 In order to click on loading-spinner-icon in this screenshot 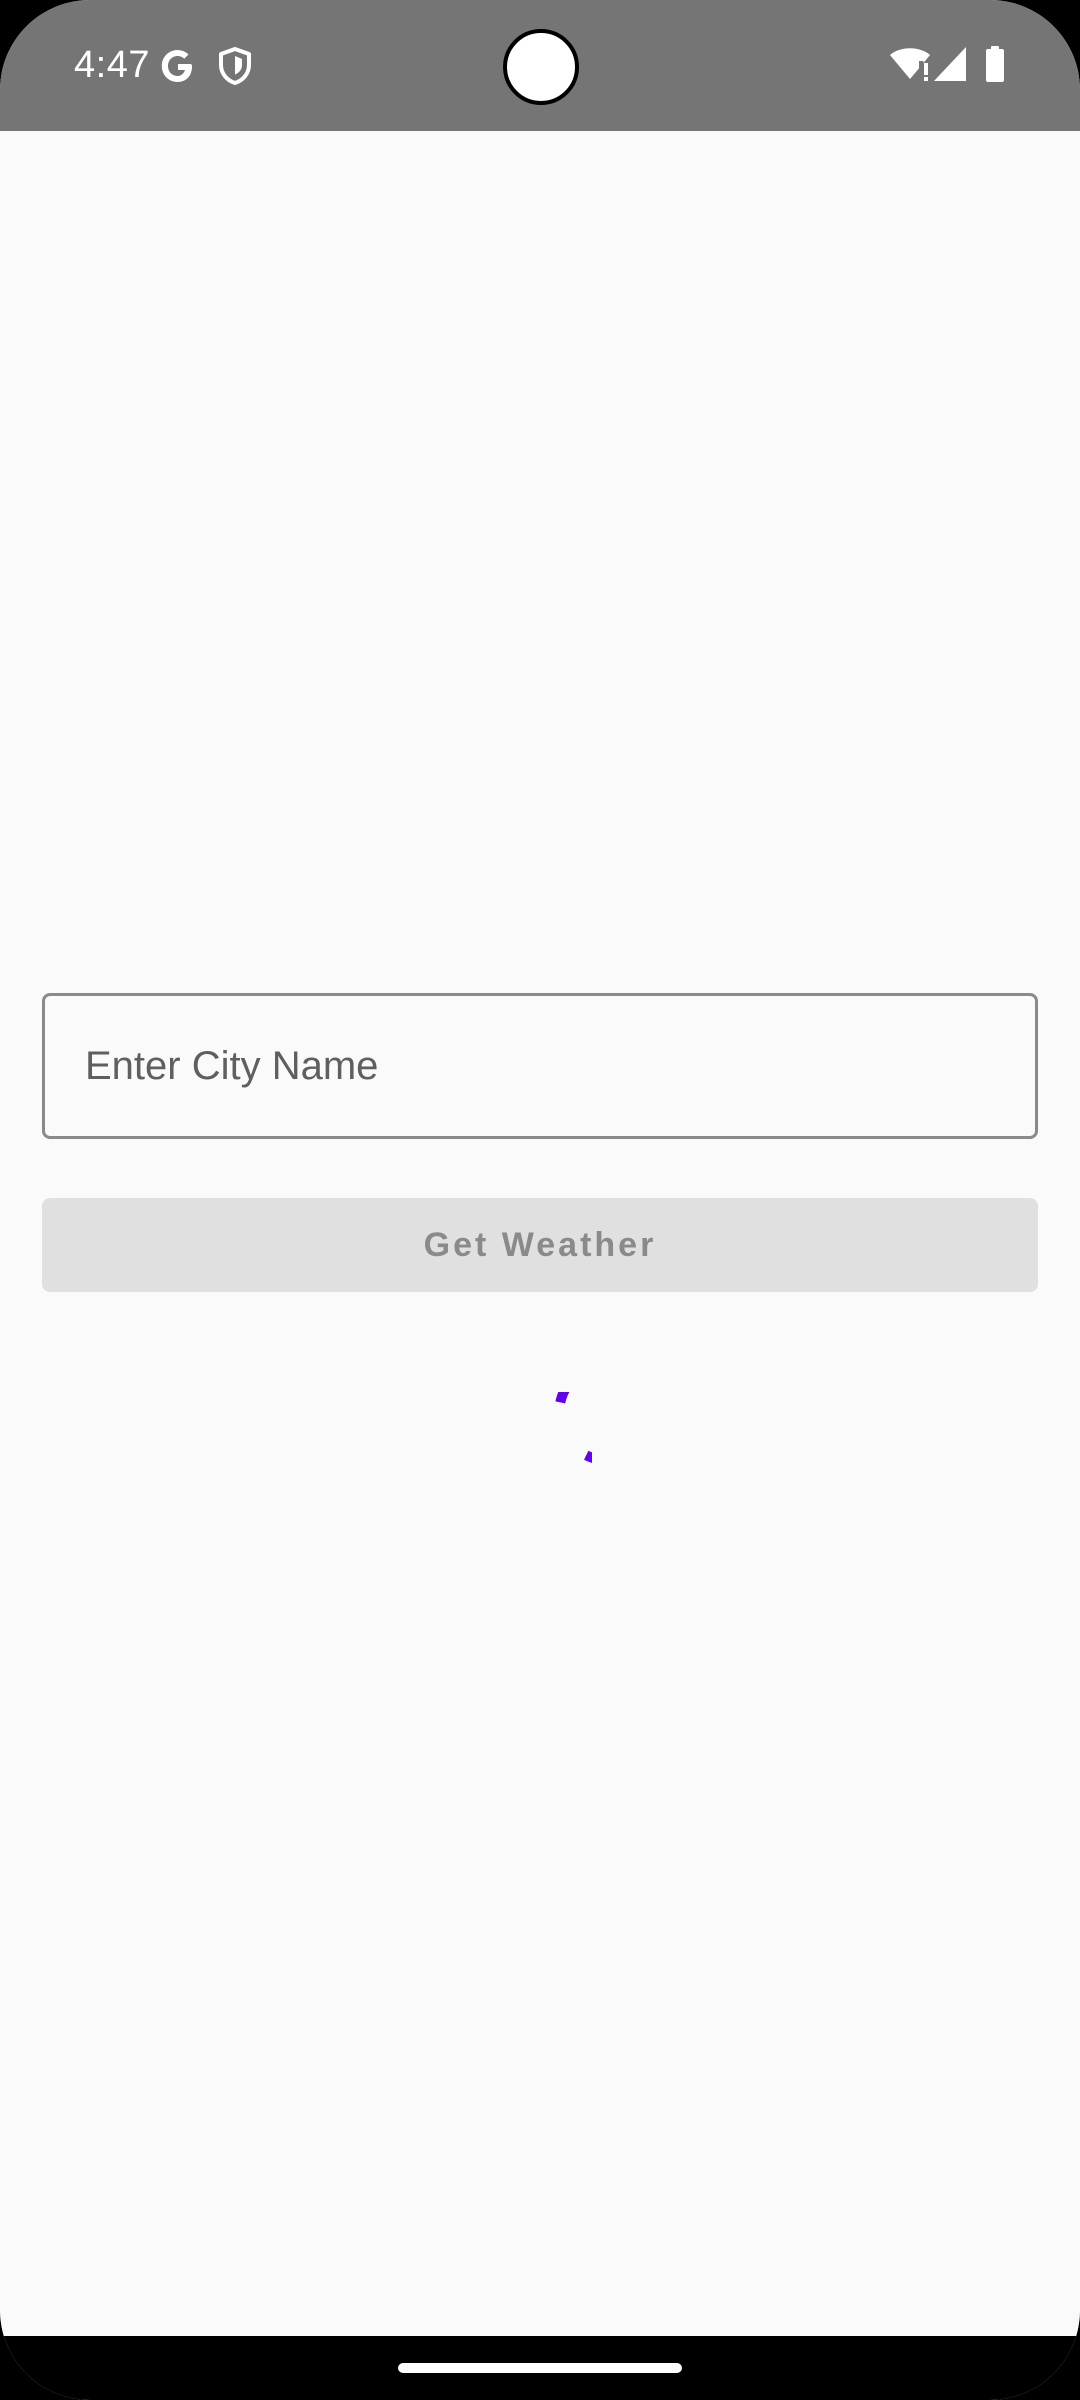, I will do `click(573, 1427)`.